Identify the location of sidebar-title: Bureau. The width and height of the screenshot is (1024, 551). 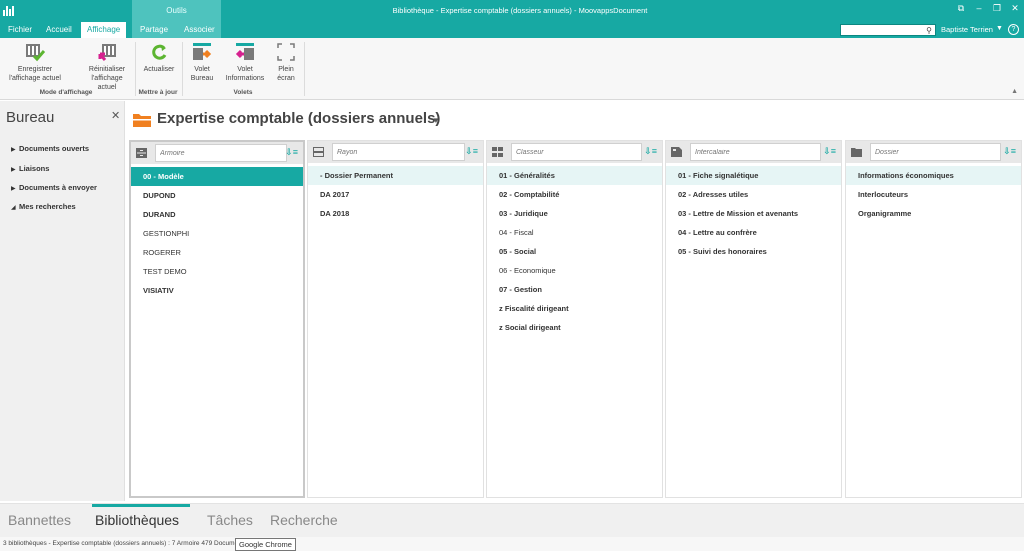
(30, 117).